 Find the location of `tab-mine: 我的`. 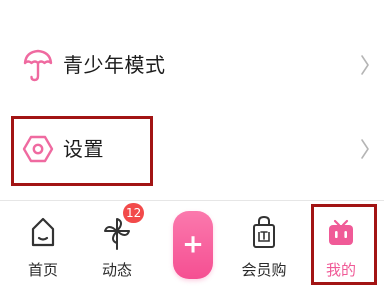

tab-mine: 我的 is located at coordinates (341, 244).